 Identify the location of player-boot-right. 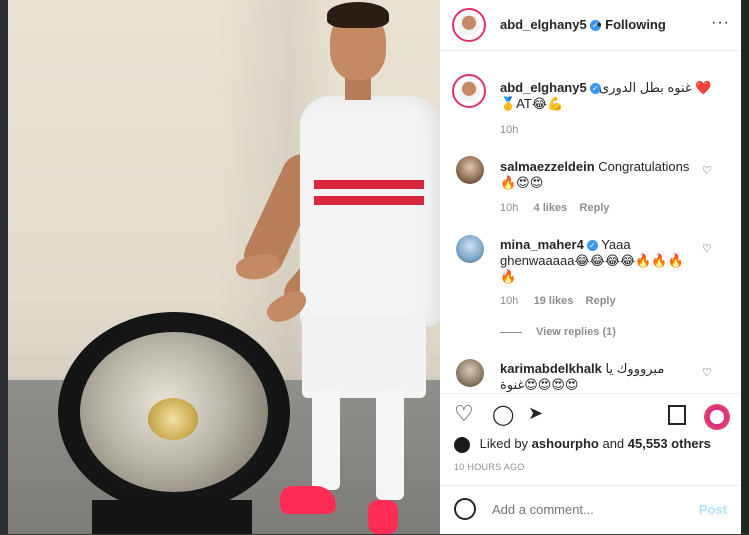
(383, 517).